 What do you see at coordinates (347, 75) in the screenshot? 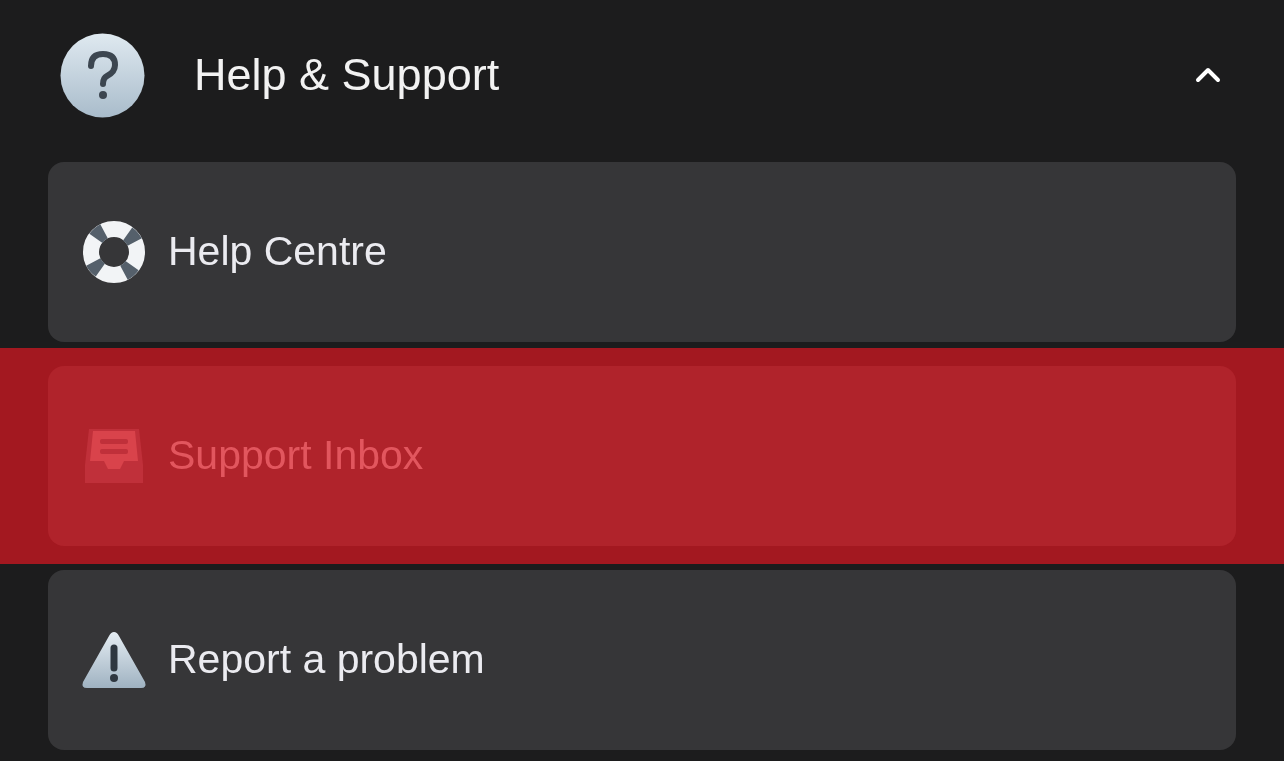
I see `section-title: Help & Support` at bounding box center [347, 75].